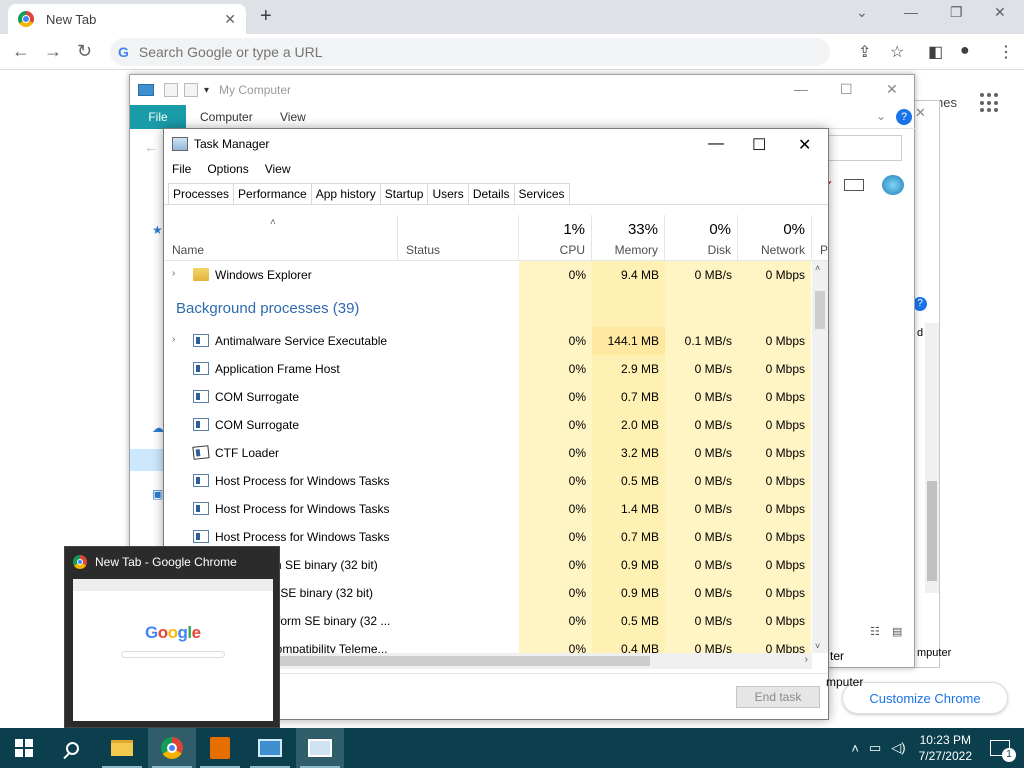 The width and height of the screenshot is (1024, 768). Describe the element at coordinates (172, 748) in the screenshot. I see `taskbar-chrome` at that location.